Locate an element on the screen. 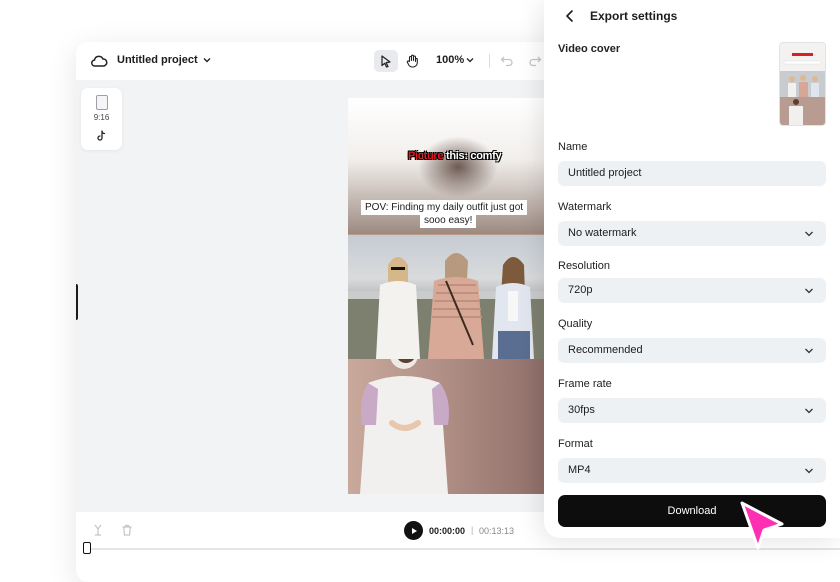  cloud-icon is located at coordinates (99, 61).